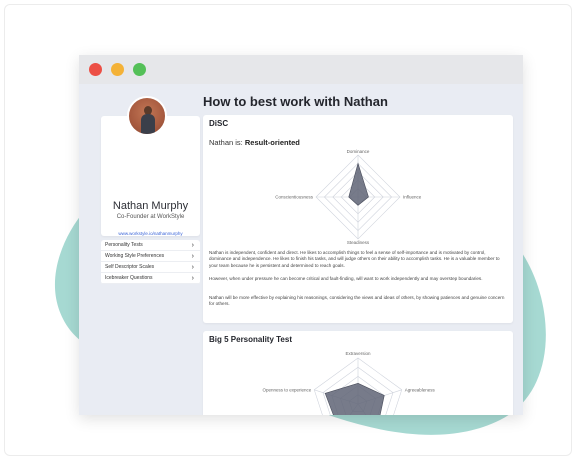 The height and width of the screenshot is (460, 576). I want to click on big5-axis-label-openness: Openness to experience, so click(286, 389).